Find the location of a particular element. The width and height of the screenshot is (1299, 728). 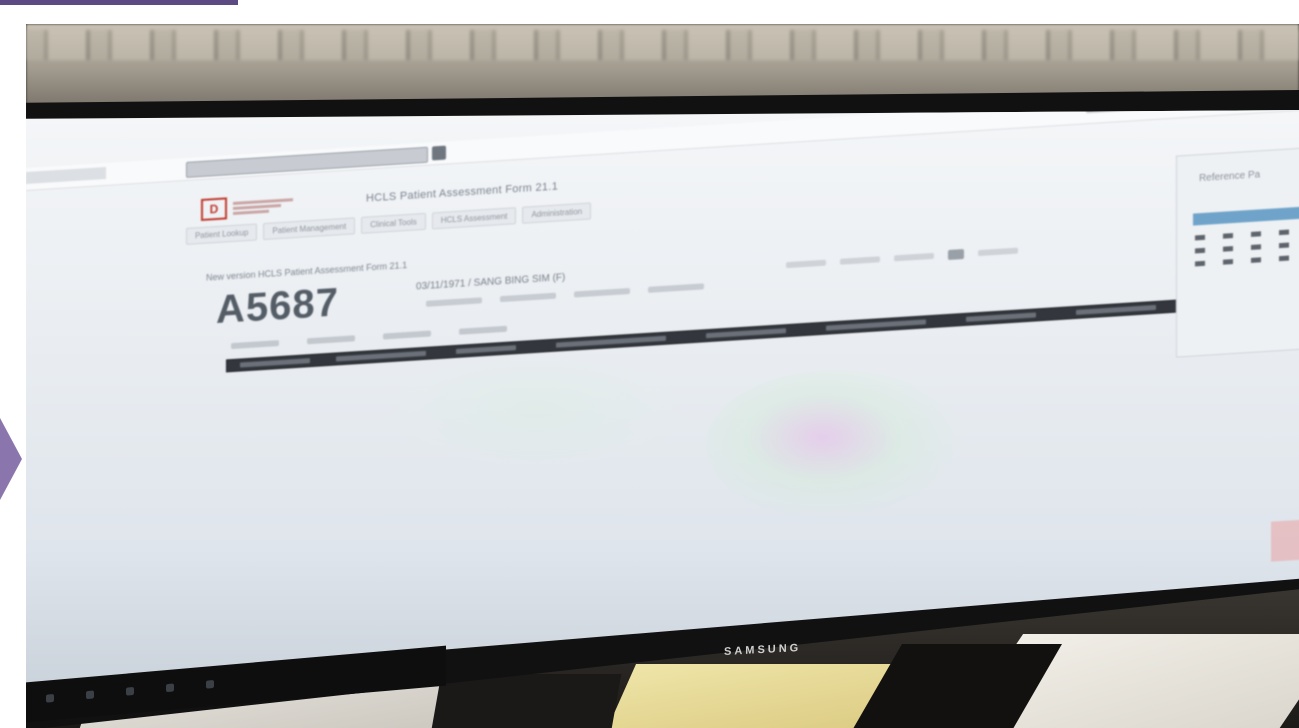

search-button is located at coordinates (439, 153).